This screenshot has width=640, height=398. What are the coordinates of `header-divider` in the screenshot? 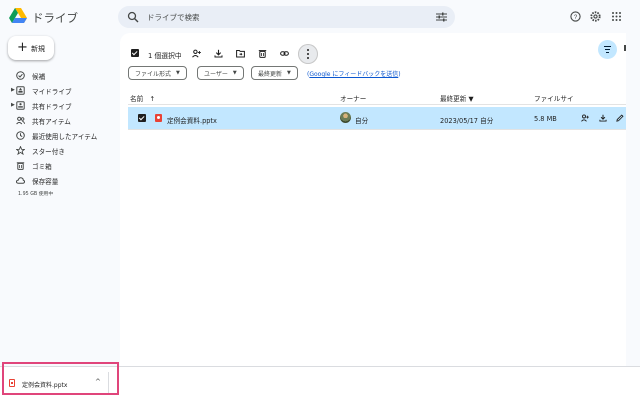 It's located at (378, 104).